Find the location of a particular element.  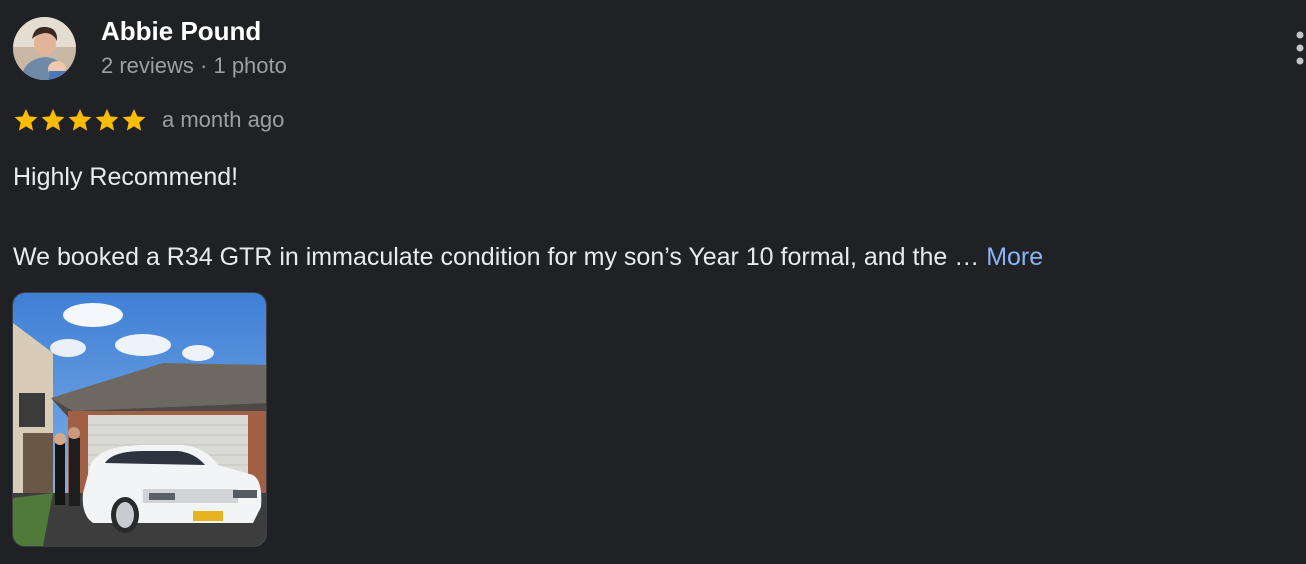

star-rating is located at coordinates (80, 120).